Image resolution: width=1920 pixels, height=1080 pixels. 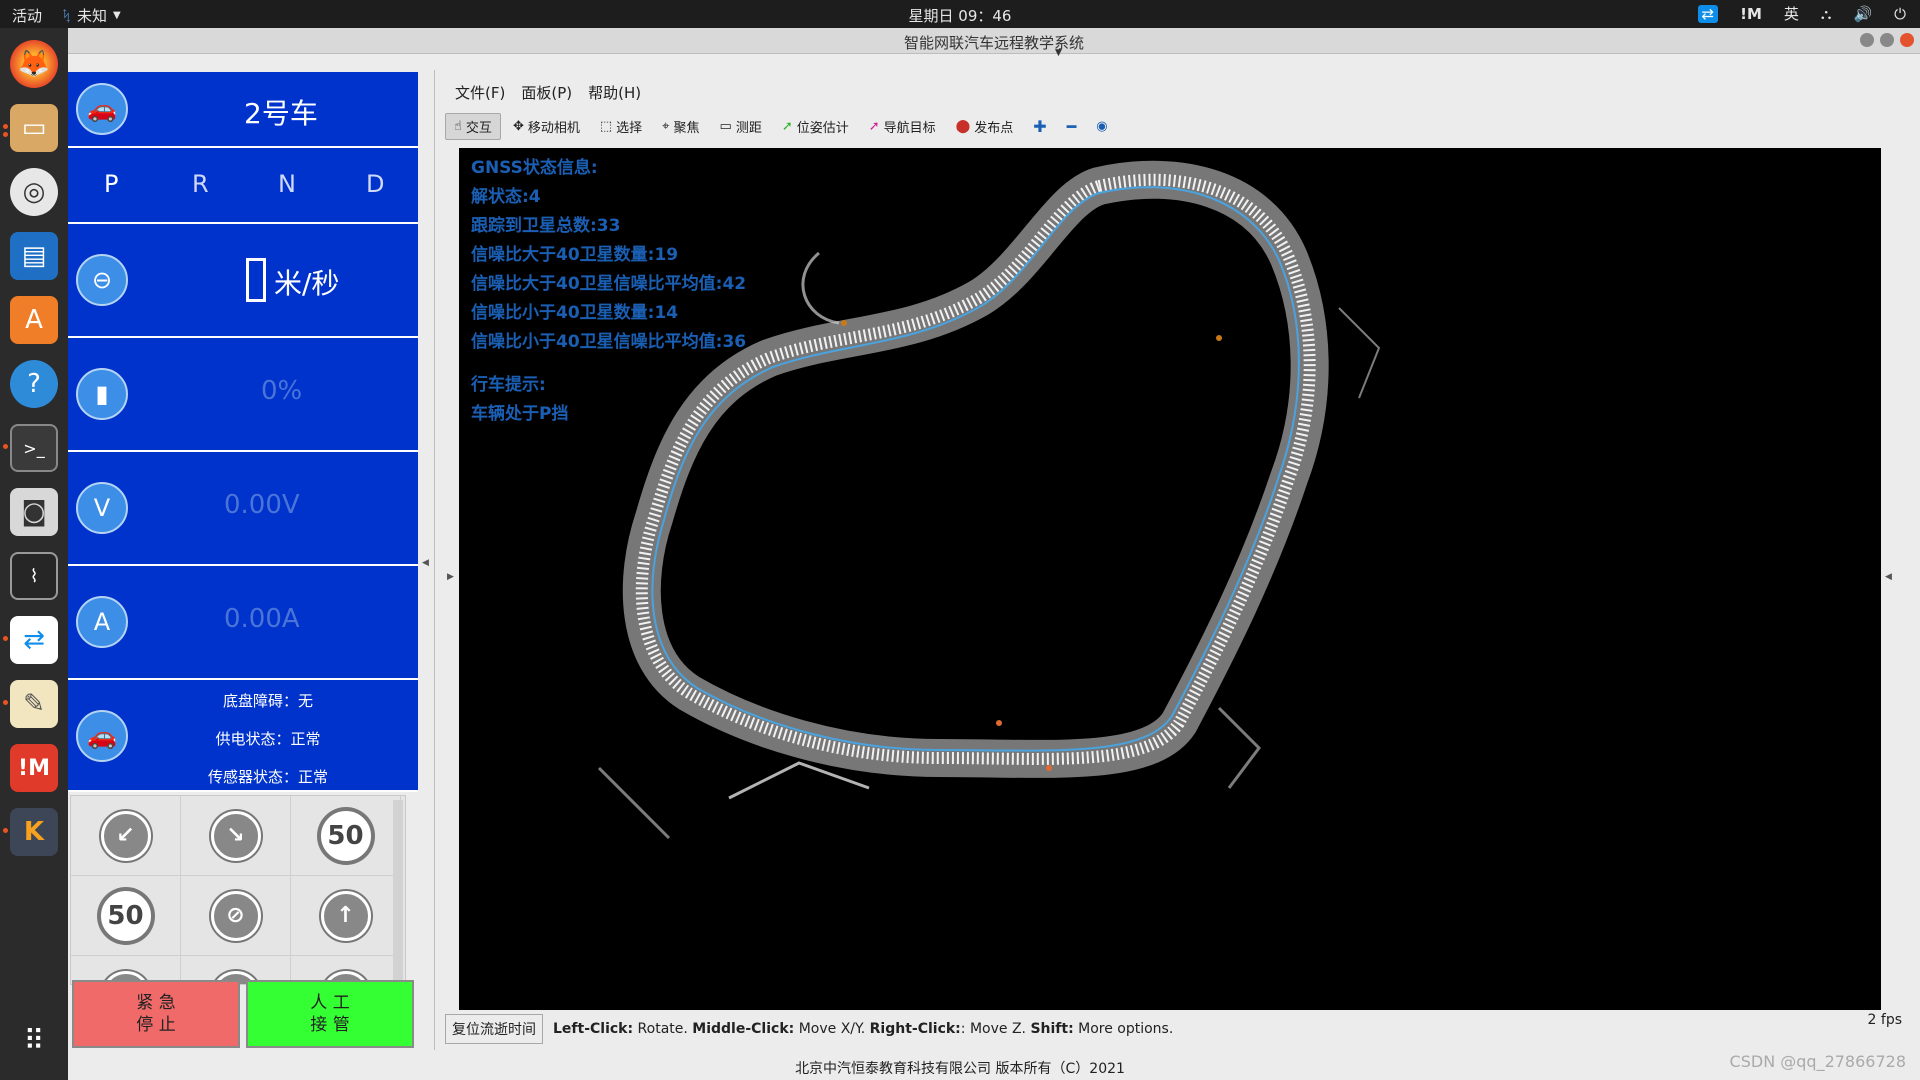 What do you see at coordinates (480, 92) in the screenshot?
I see `menu-file: 文件(F)` at bounding box center [480, 92].